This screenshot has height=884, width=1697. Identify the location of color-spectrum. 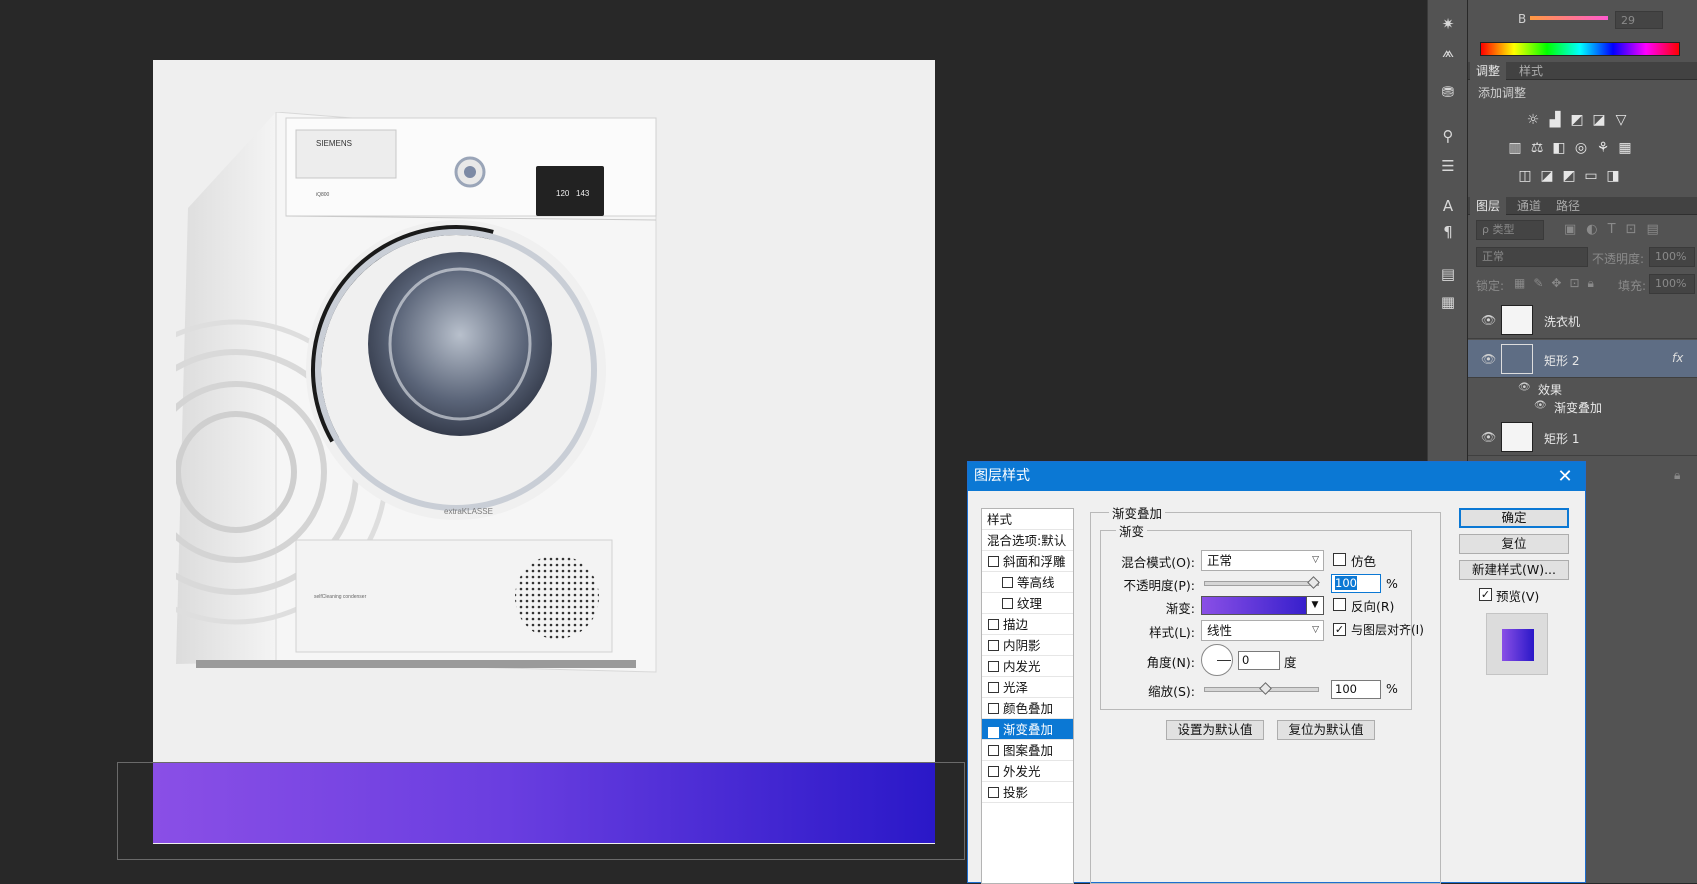
(1580, 49).